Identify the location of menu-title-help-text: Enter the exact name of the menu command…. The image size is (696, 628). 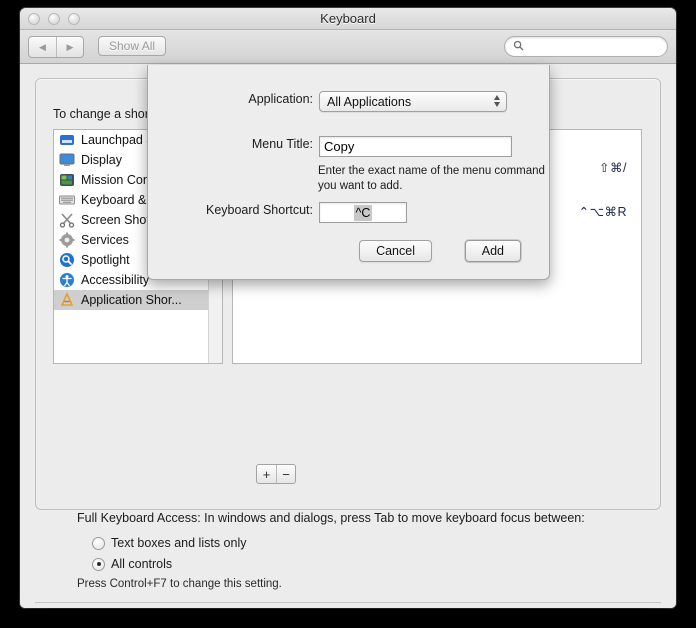
(431, 178).